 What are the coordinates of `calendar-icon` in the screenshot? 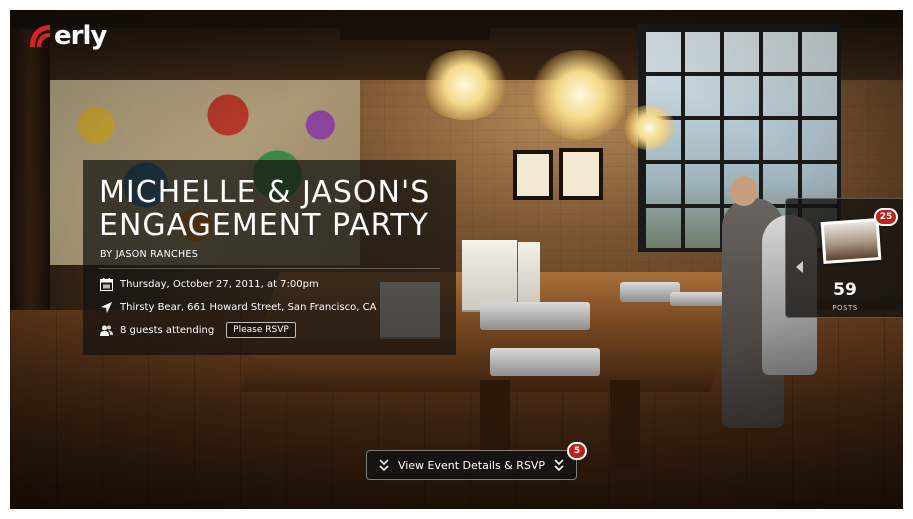 It's located at (106, 284).